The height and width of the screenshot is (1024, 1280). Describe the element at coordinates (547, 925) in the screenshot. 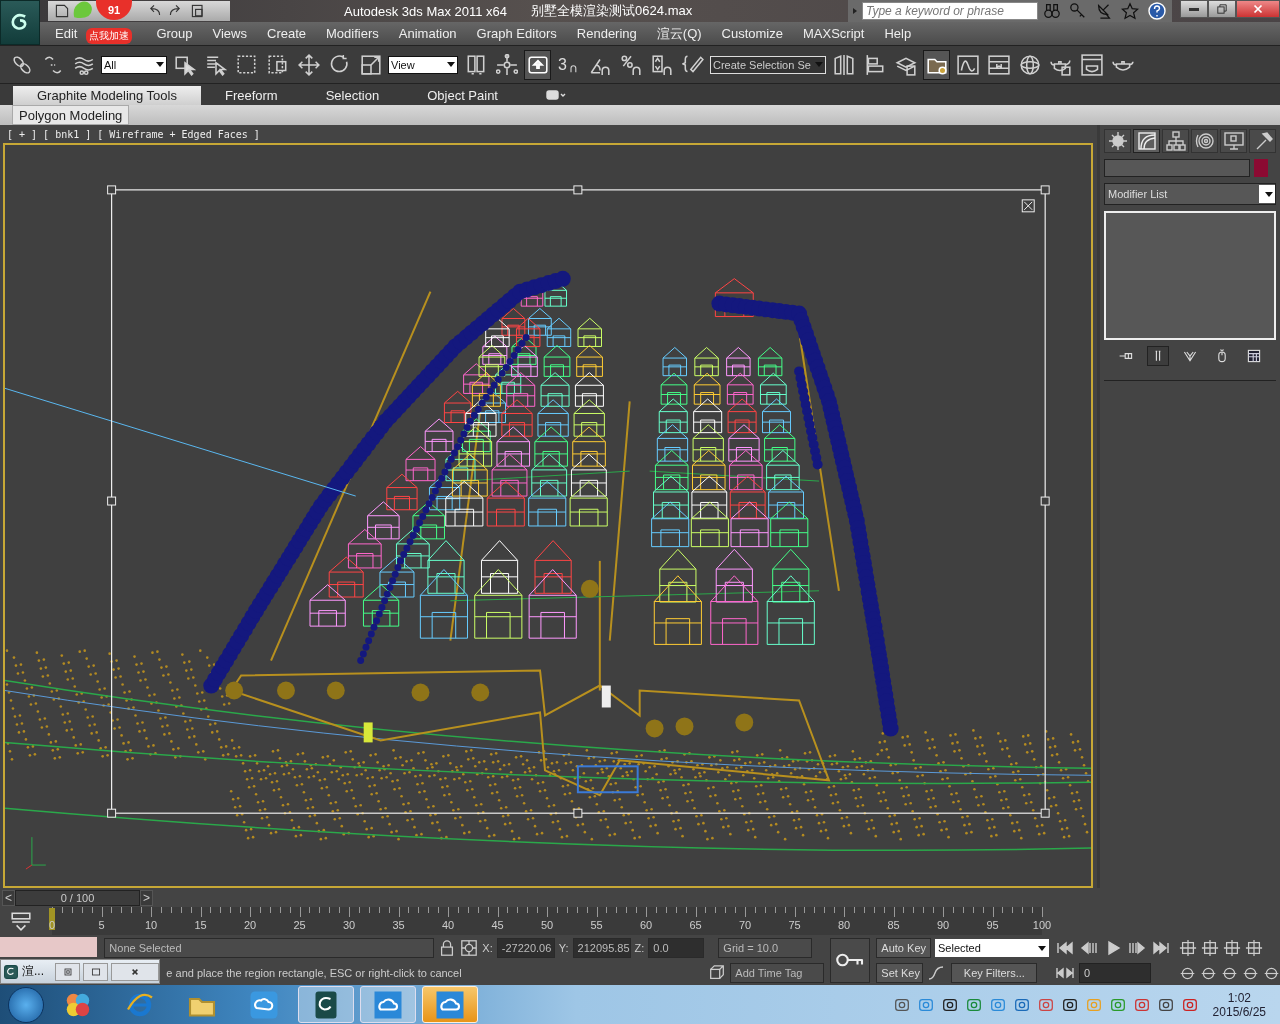

I see `frame-number: 50` at that location.